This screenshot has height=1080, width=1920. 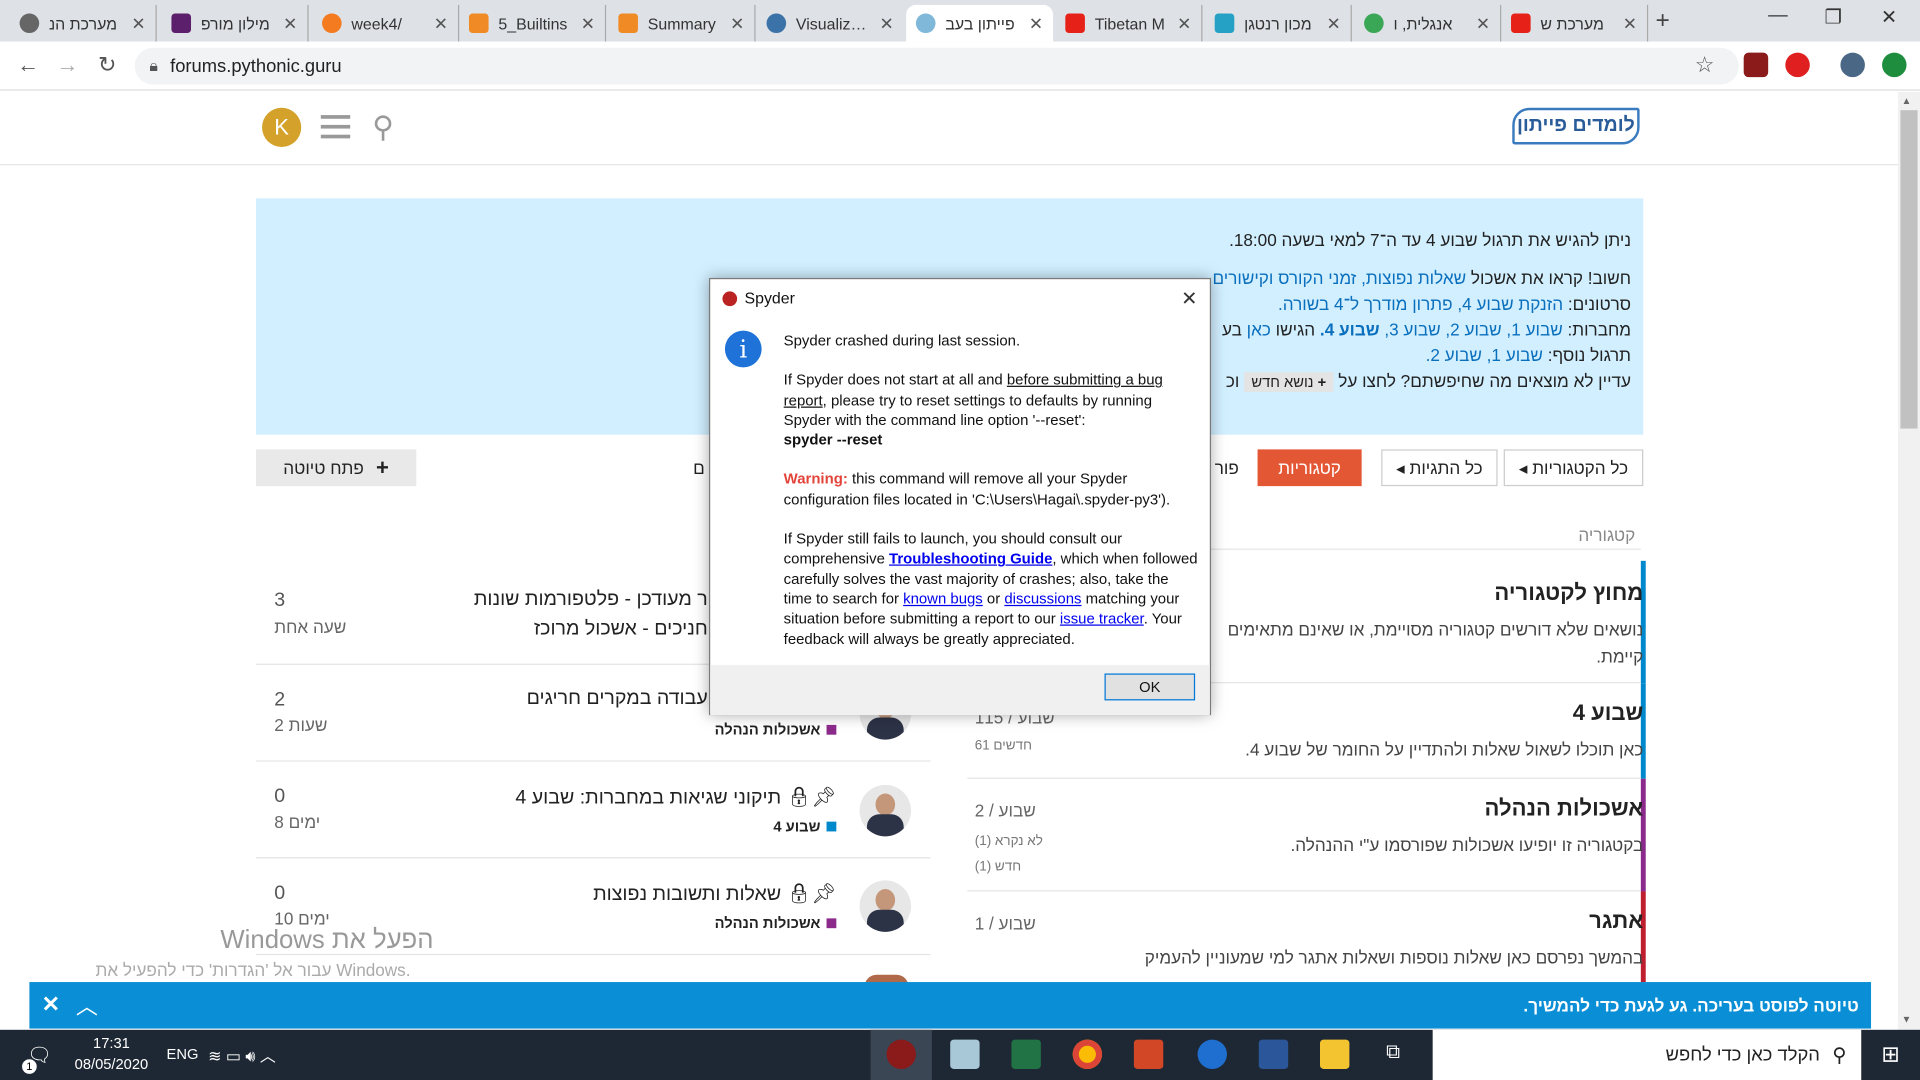 What do you see at coordinates (591, 600) in the screenshot?
I see `topic-title: ר מעודכן - פלטפורמות שונות` at bounding box center [591, 600].